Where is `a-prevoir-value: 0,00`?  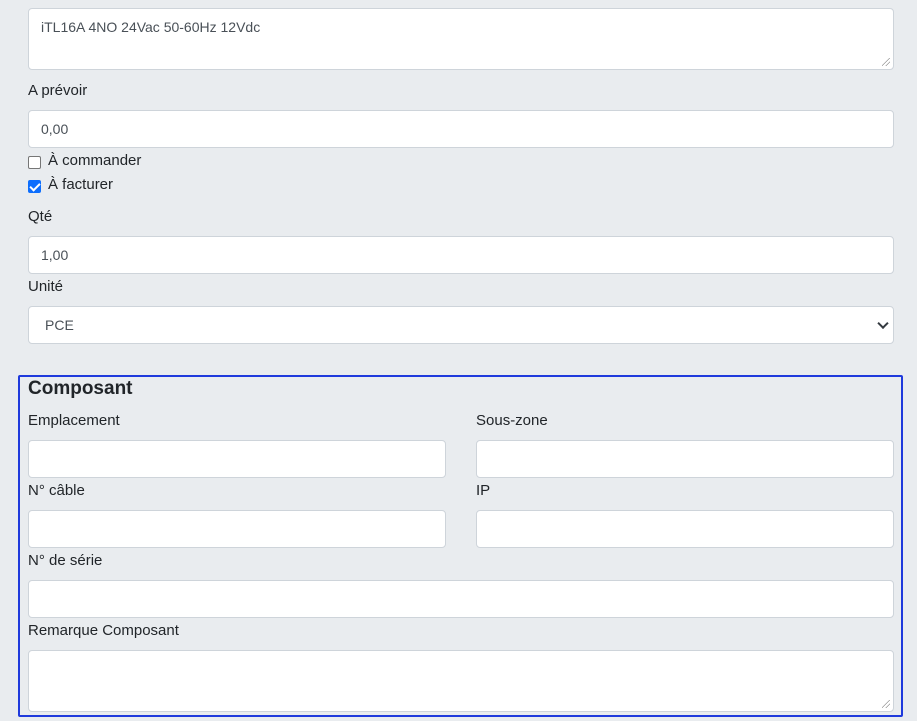 a-prevoir-value: 0,00 is located at coordinates (55, 129).